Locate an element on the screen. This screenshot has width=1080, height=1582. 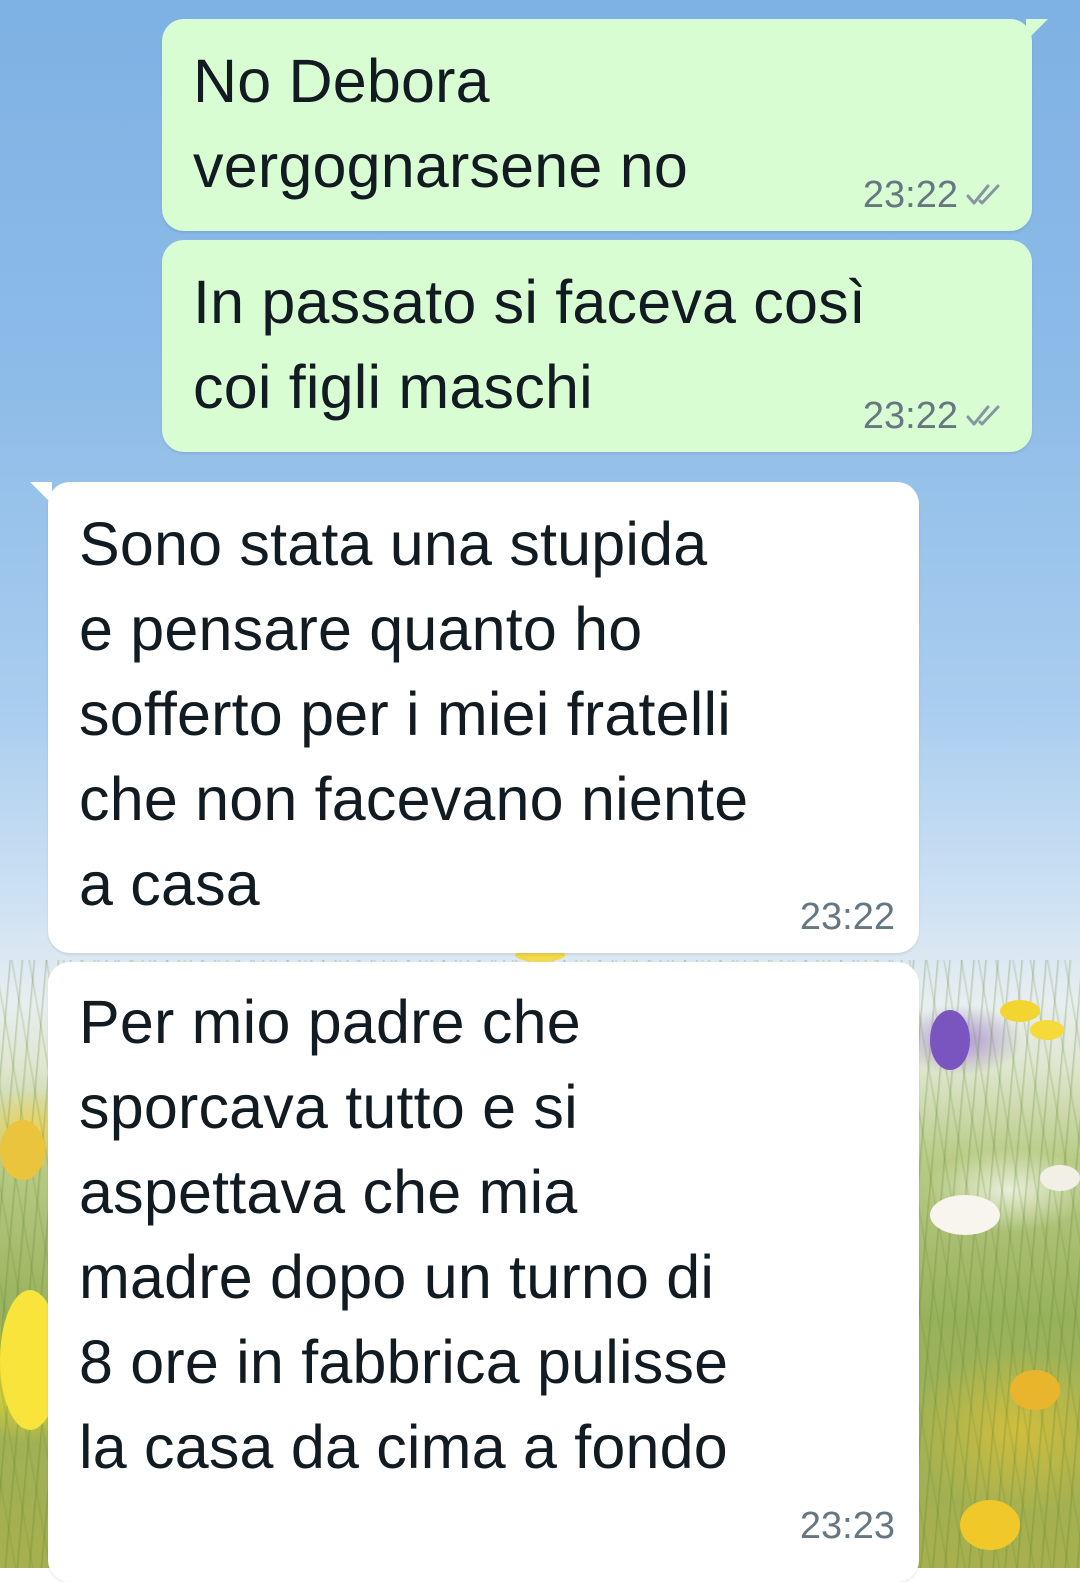
outgoing-message-bubble: No Debora vergognarsene no 23:22 is located at coordinates (605, 125).